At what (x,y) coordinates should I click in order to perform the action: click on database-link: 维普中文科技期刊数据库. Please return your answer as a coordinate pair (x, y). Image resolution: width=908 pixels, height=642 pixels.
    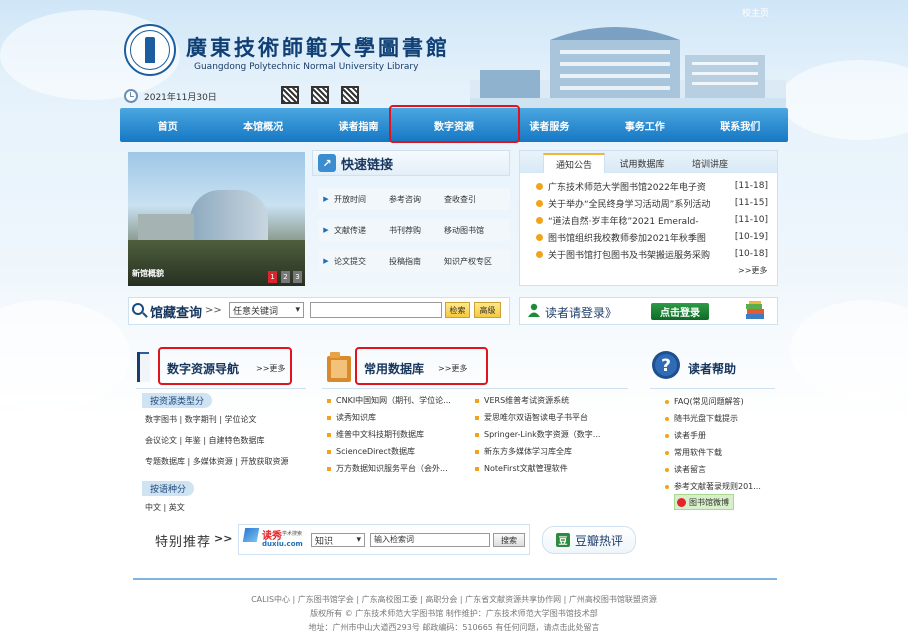
    Looking at the image, I should click on (375, 434).